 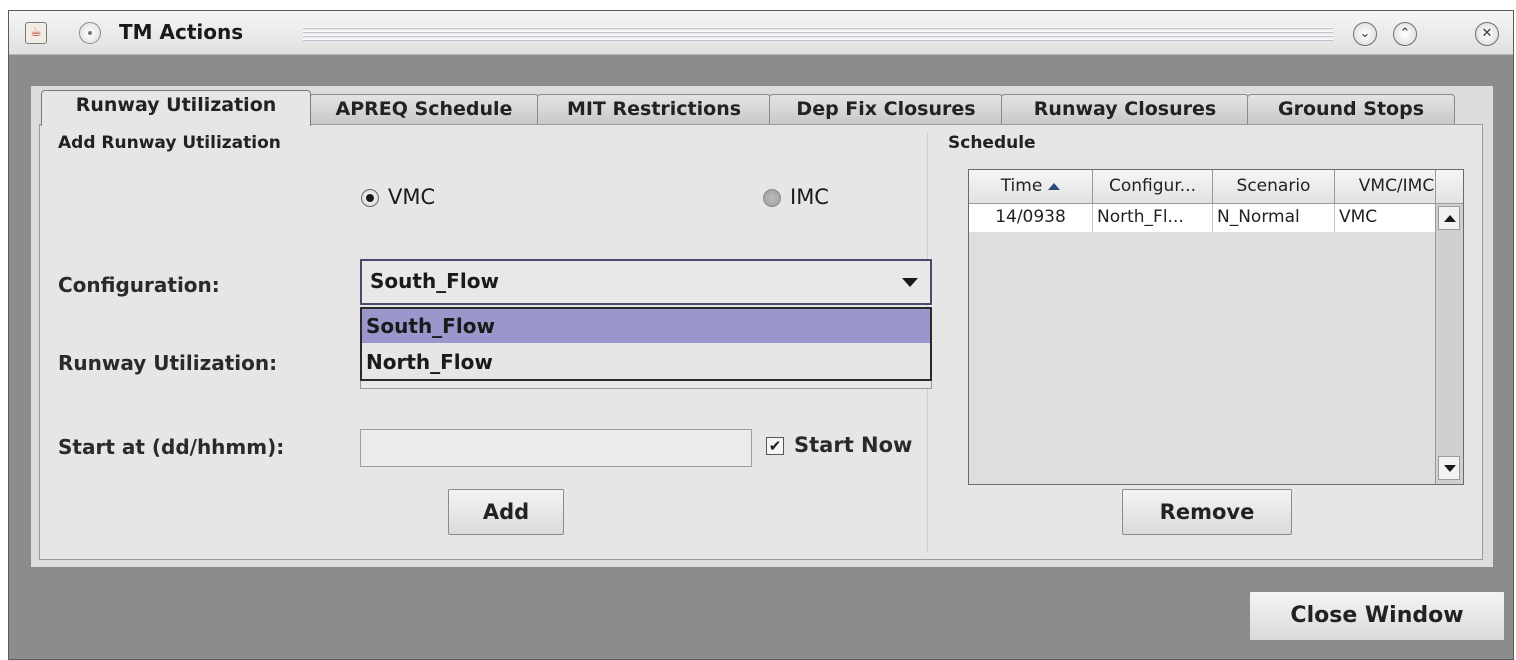 What do you see at coordinates (411, 197) in the screenshot?
I see `vmc-label: VMC` at bounding box center [411, 197].